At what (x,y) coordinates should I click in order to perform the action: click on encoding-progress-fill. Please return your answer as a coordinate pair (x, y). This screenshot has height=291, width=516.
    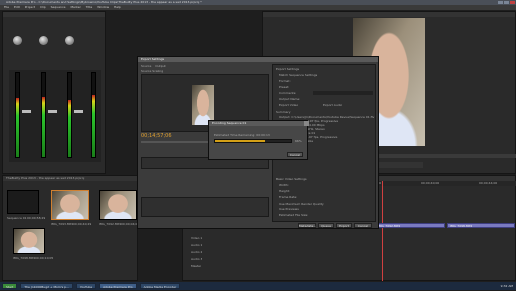
    Looking at the image, I should click on (240, 141).